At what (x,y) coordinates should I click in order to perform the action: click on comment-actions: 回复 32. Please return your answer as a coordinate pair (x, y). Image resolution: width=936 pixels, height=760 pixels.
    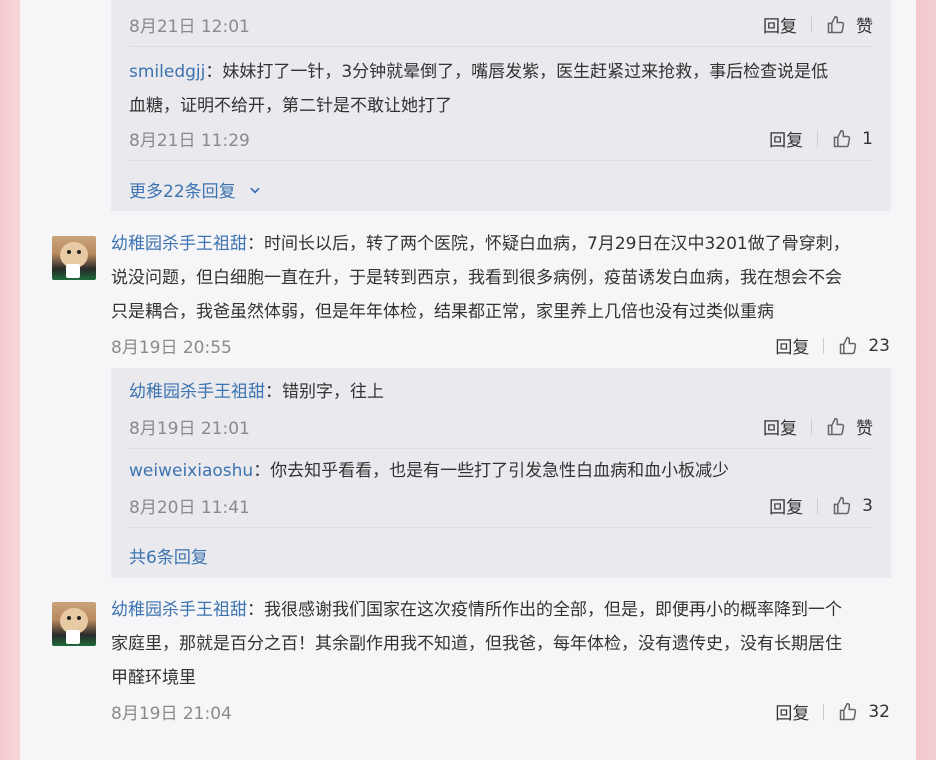
    Looking at the image, I should click on (832, 712).